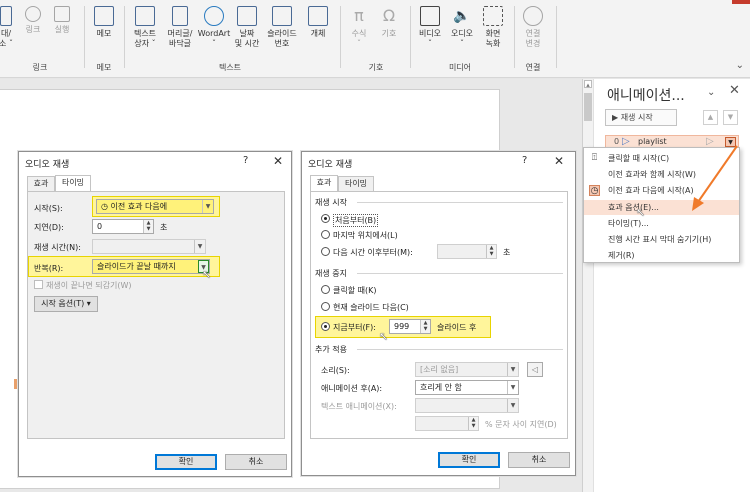  What do you see at coordinates (661, 190) in the screenshot?
I see `menu-item-start-after-previous: ◷ 이전 효과 다음에 시작(A)` at bounding box center [661, 190].